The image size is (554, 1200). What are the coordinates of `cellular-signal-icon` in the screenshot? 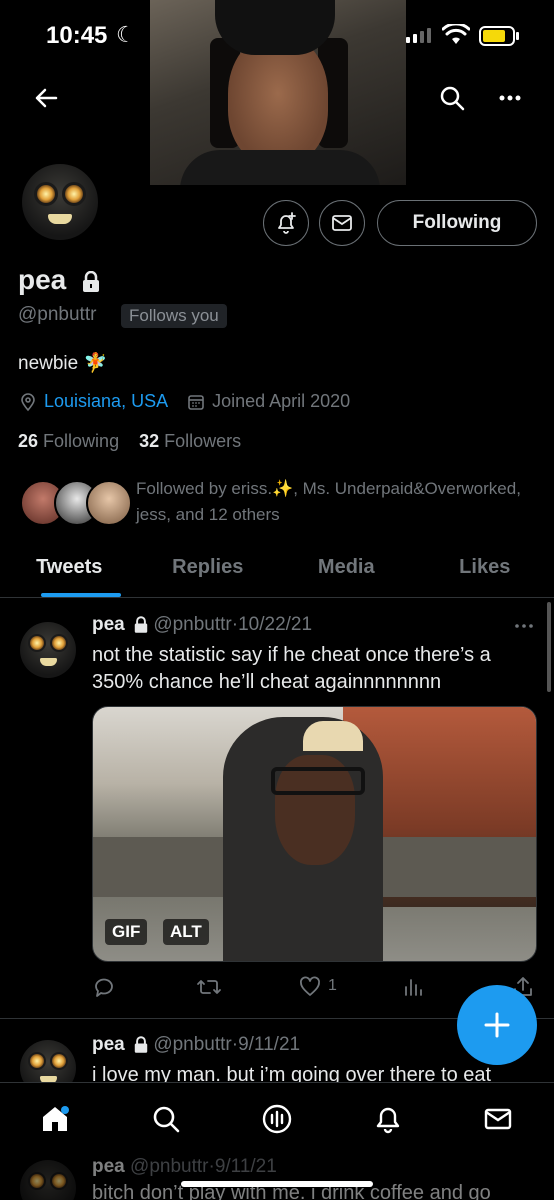 It's located at (418, 35).